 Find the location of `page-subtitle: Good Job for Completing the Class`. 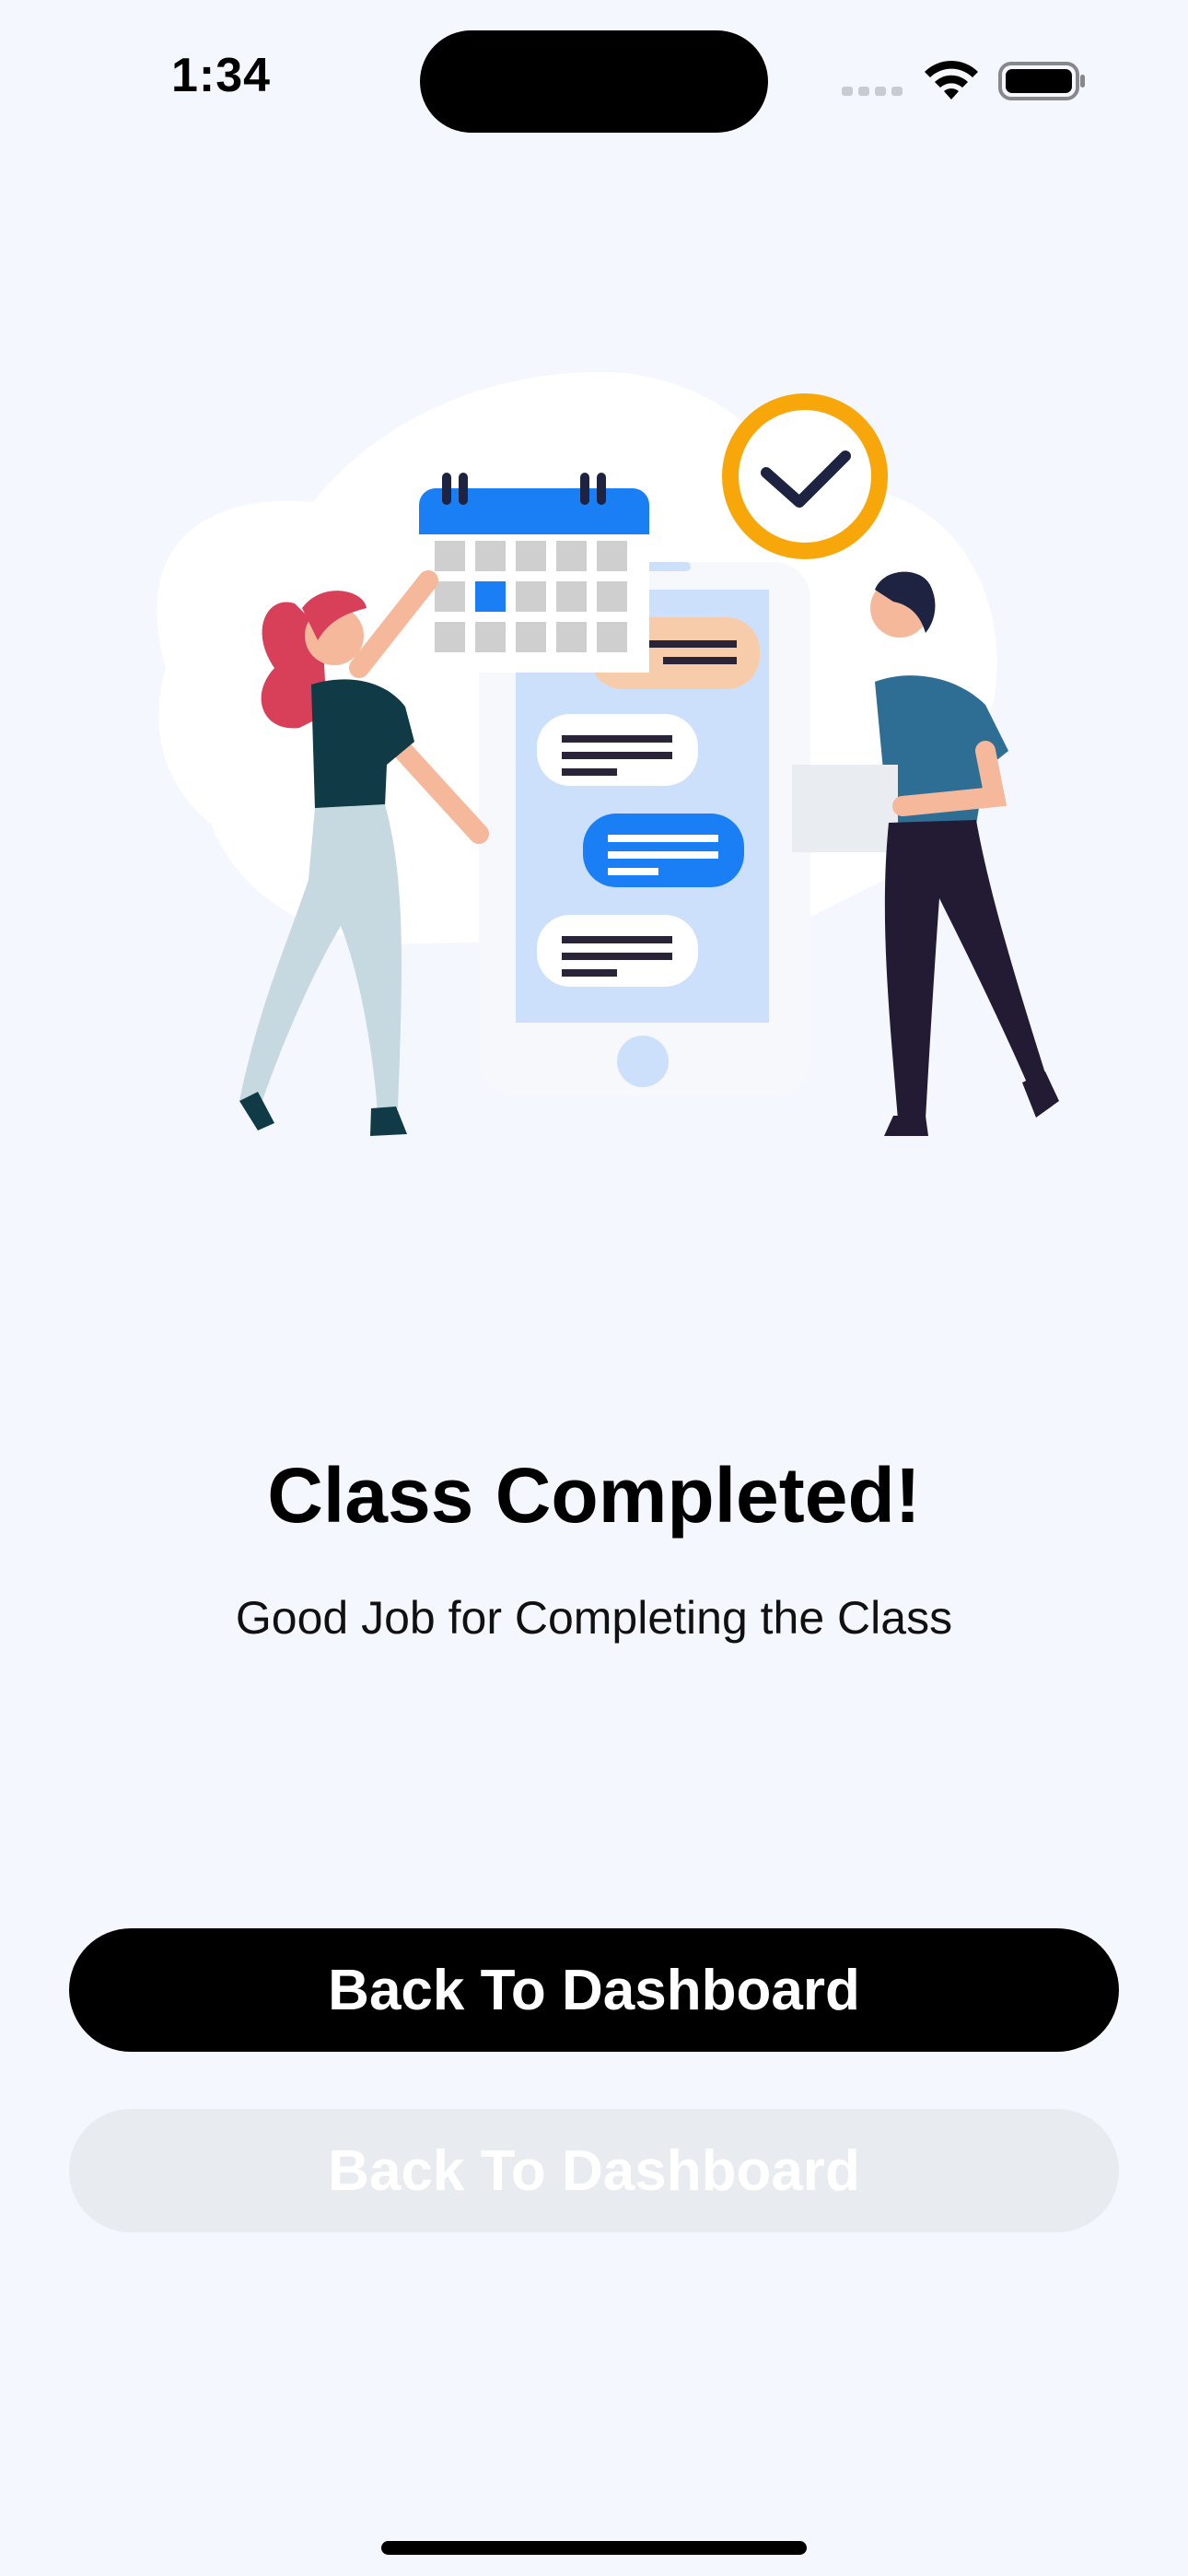

page-subtitle: Good Job for Completing the Class is located at coordinates (594, 1618).